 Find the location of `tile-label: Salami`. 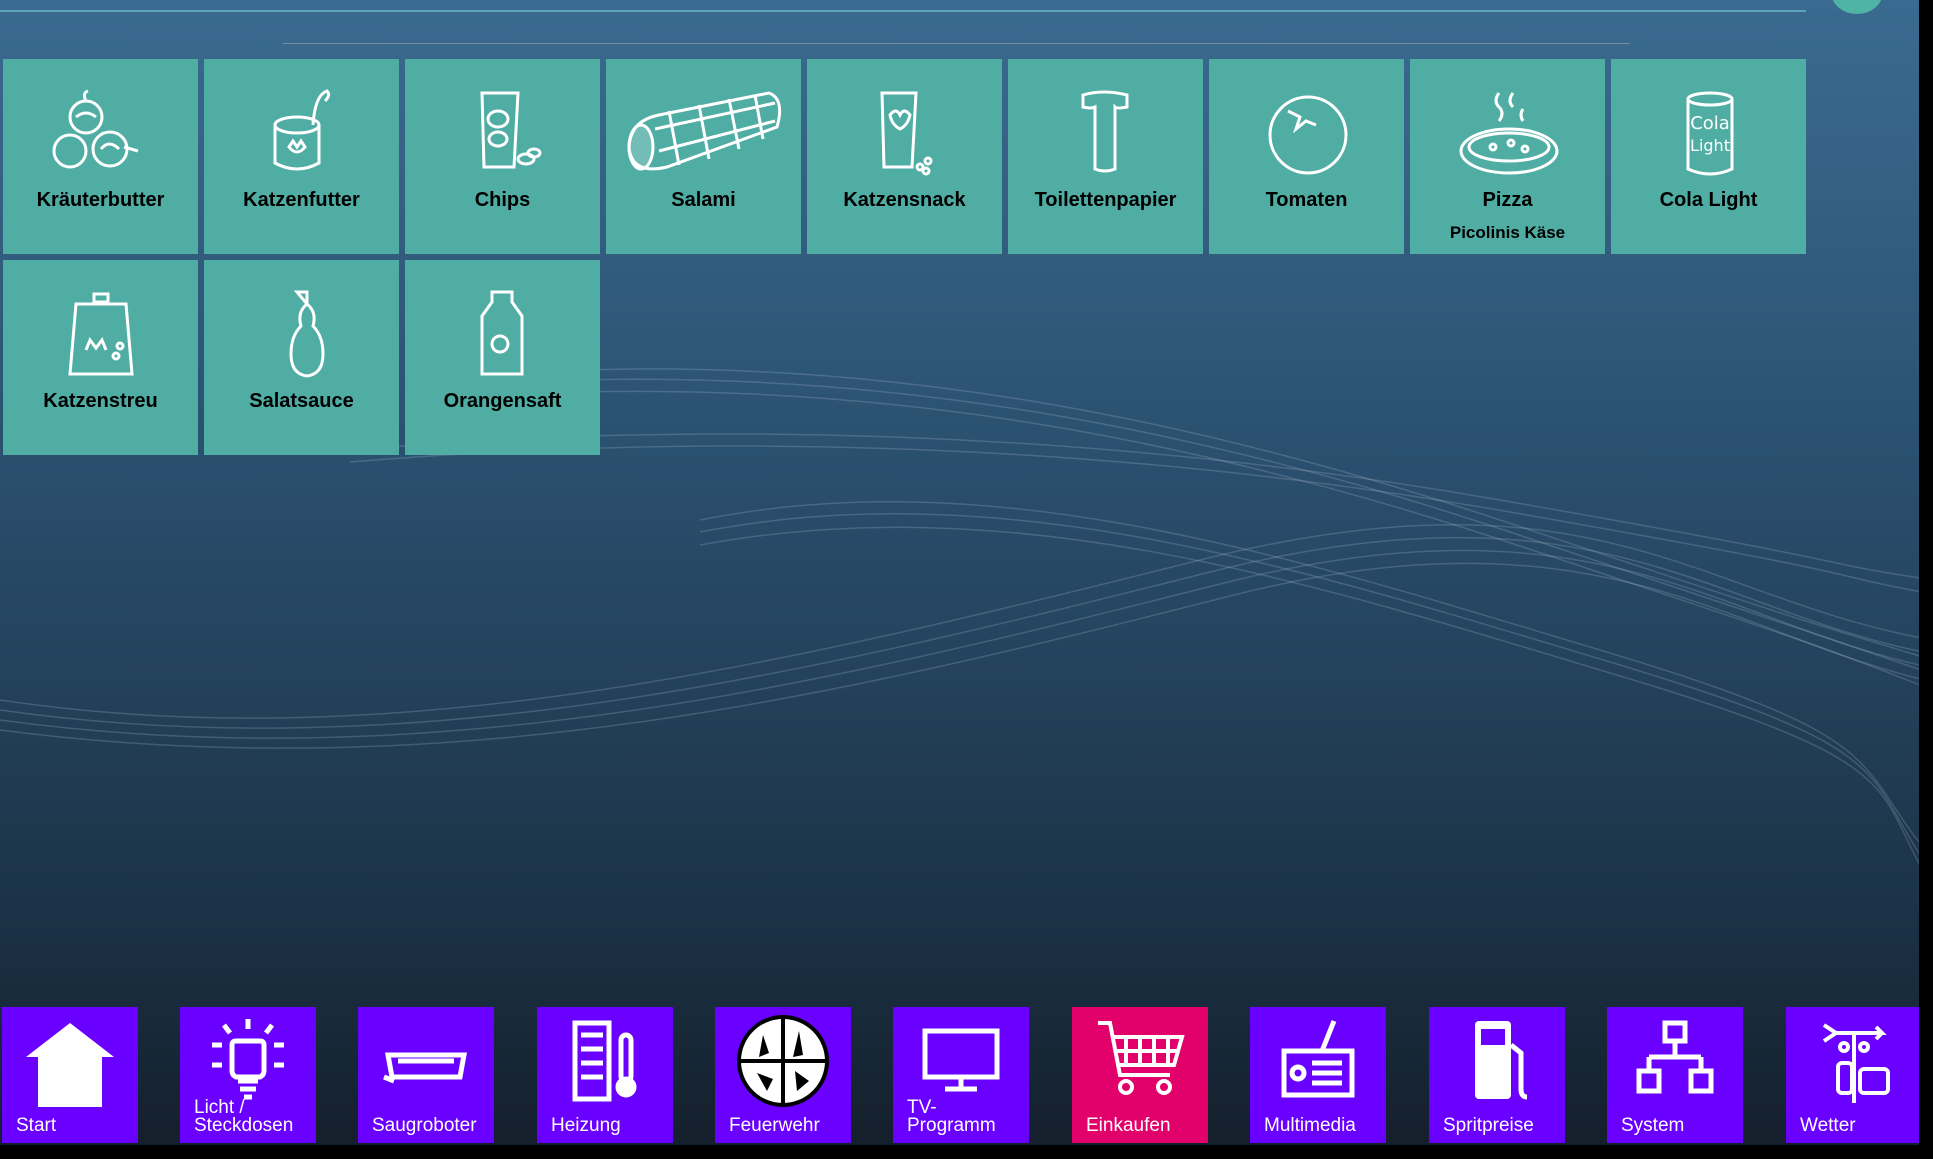

tile-label: Salami is located at coordinates (703, 200).